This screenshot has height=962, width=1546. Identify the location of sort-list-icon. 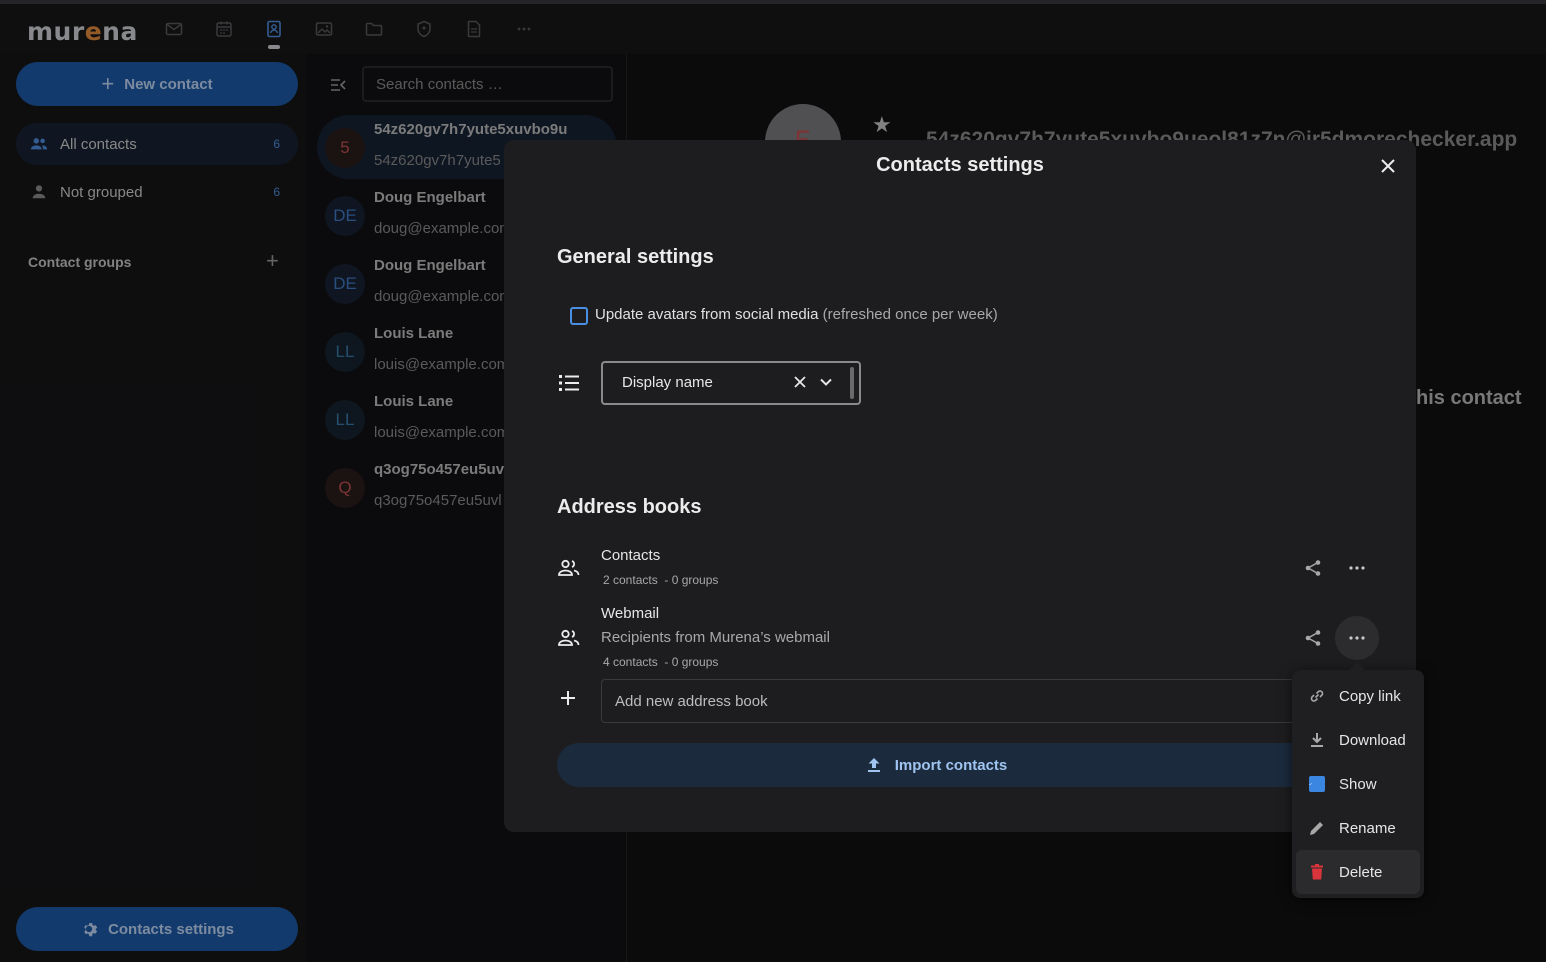
(569, 385).